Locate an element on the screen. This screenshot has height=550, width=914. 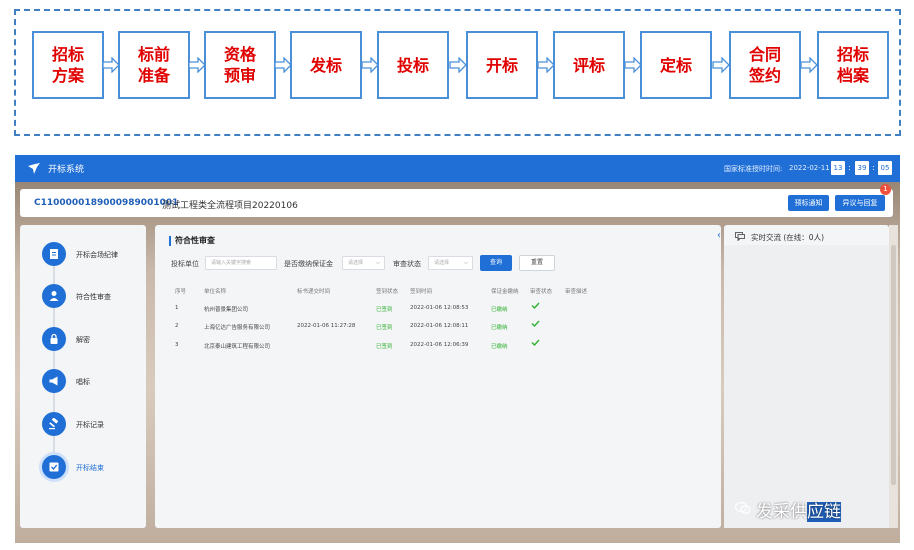
table-cell: 上海亿达广告服务有限公司 is located at coordinates (237, 328).